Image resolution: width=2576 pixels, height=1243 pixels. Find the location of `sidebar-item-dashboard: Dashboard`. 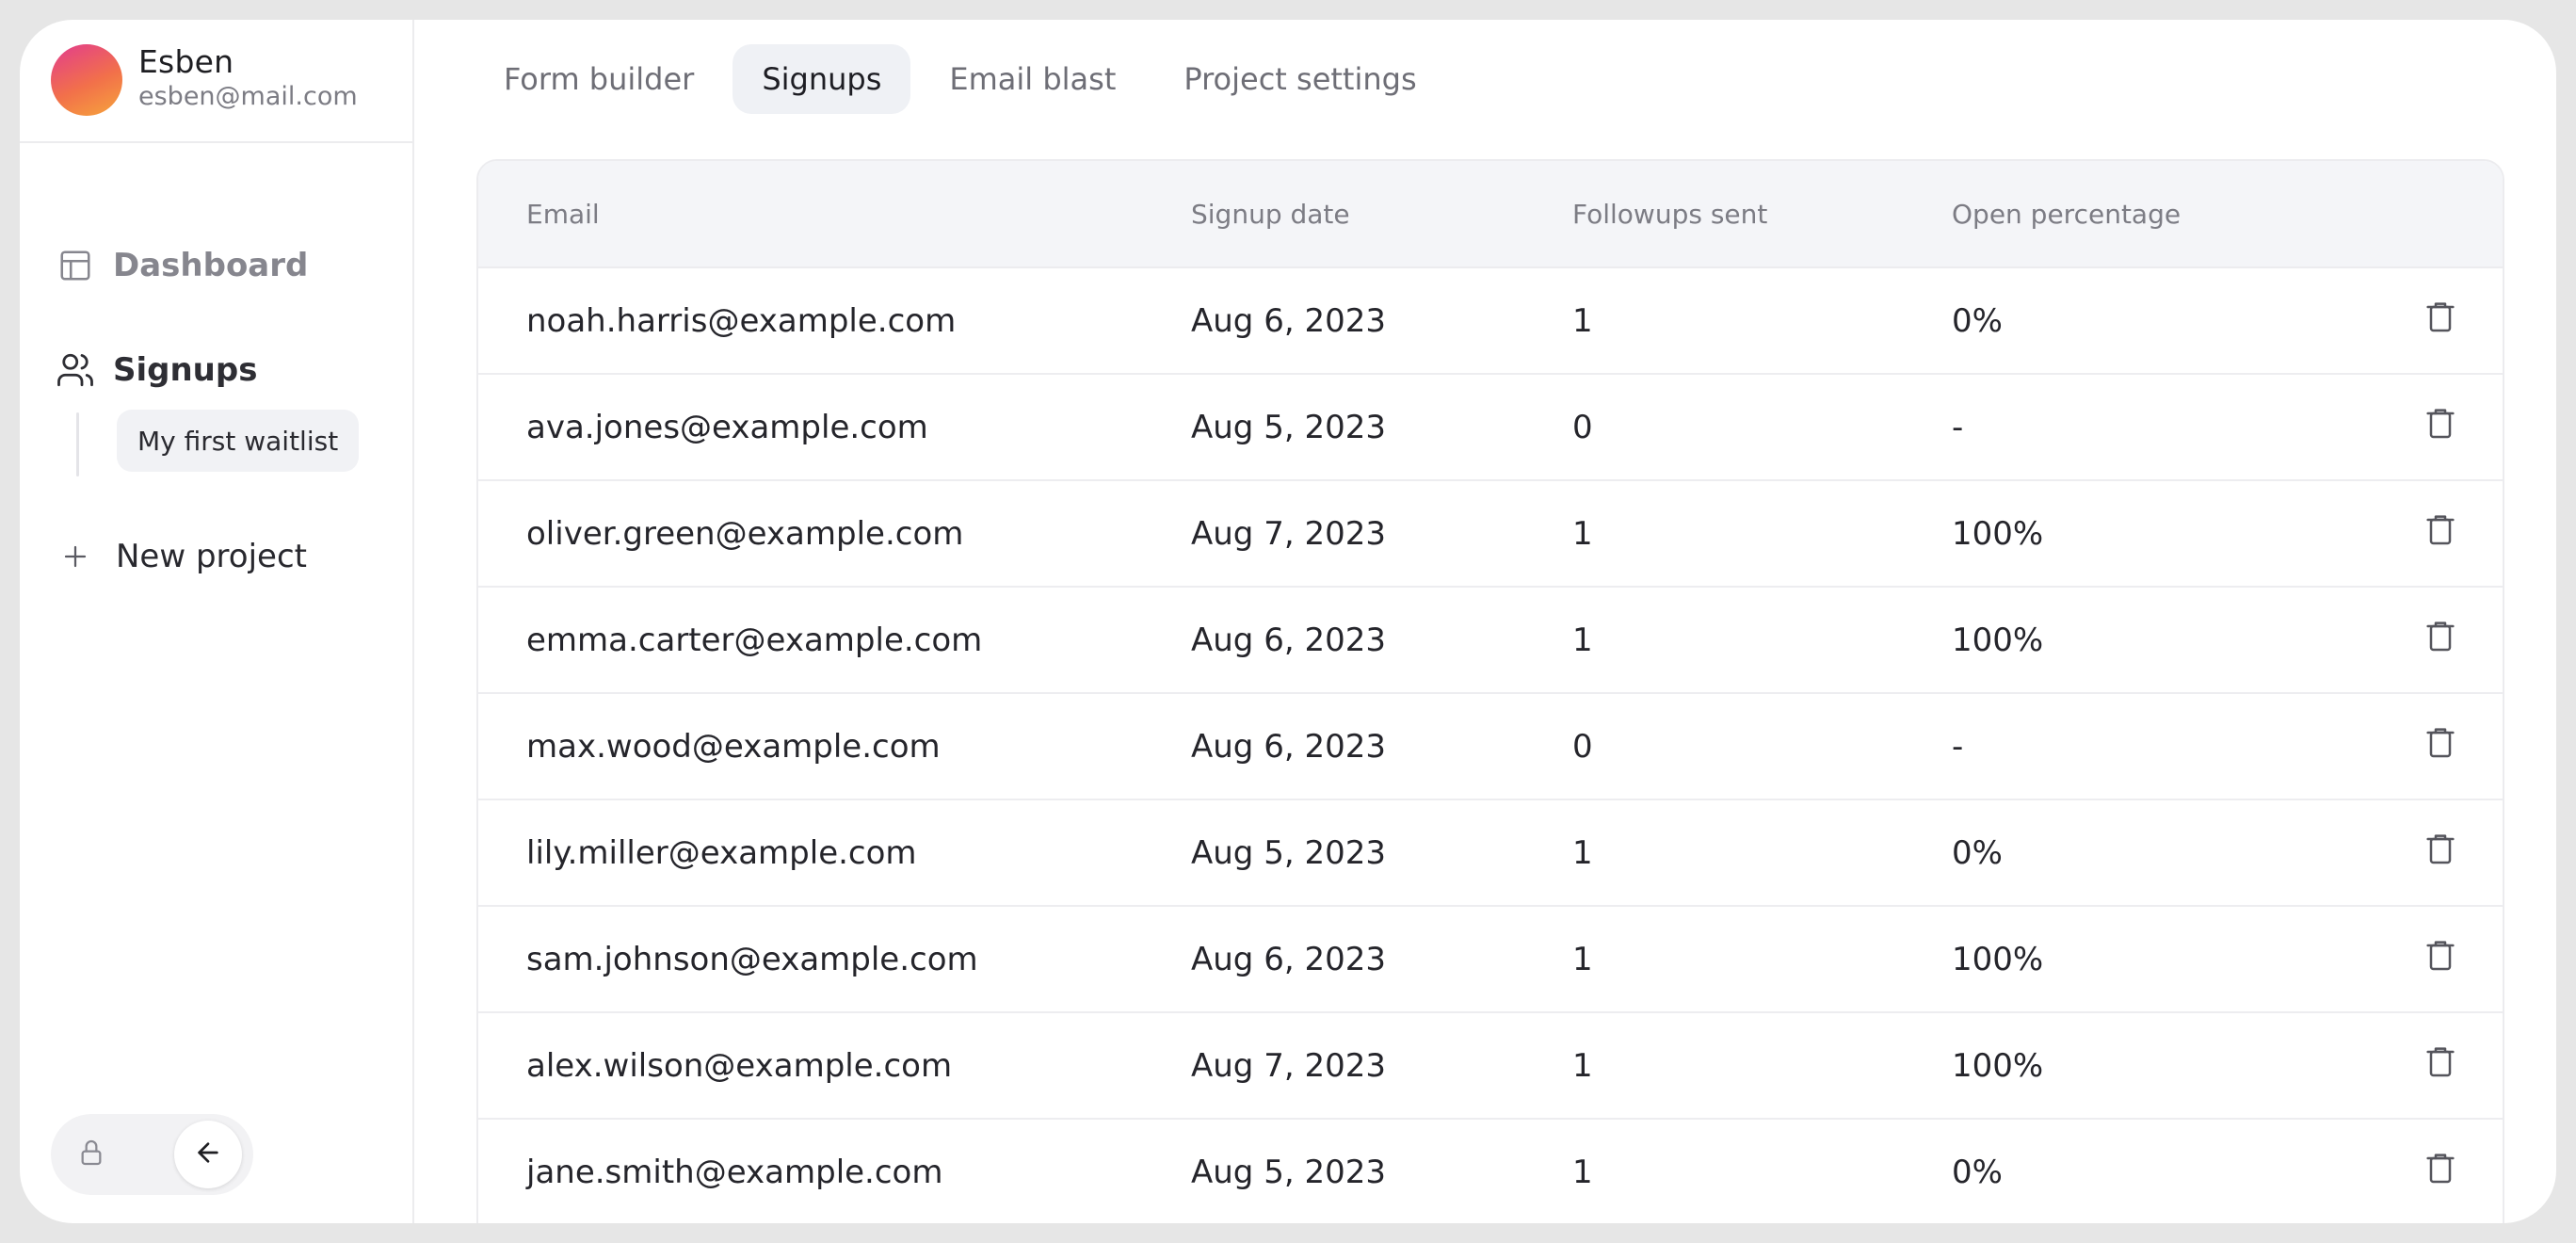

sidebar-item-dashboard: Dashboard is located at coordinates (182, 266).